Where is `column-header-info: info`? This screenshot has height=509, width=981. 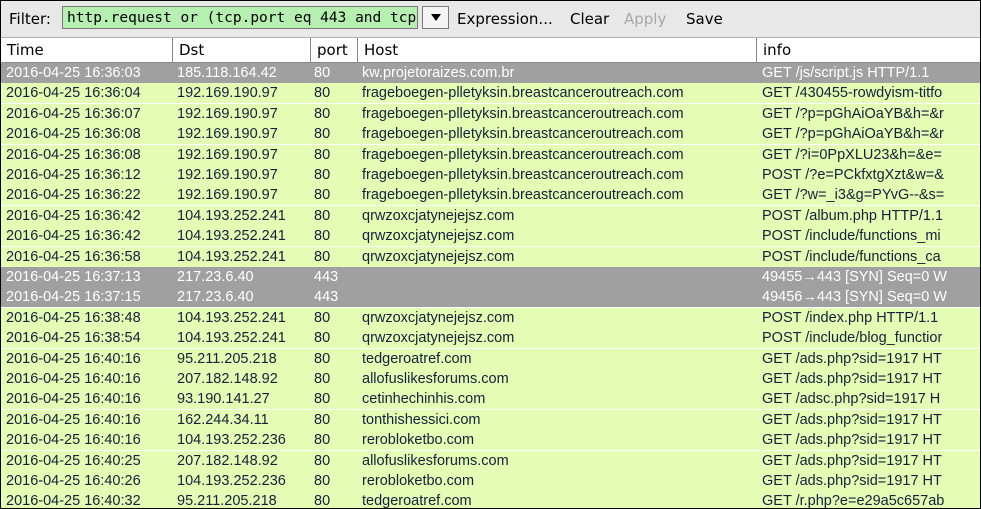 column-header-info: info is located at coordinates (868, 50).